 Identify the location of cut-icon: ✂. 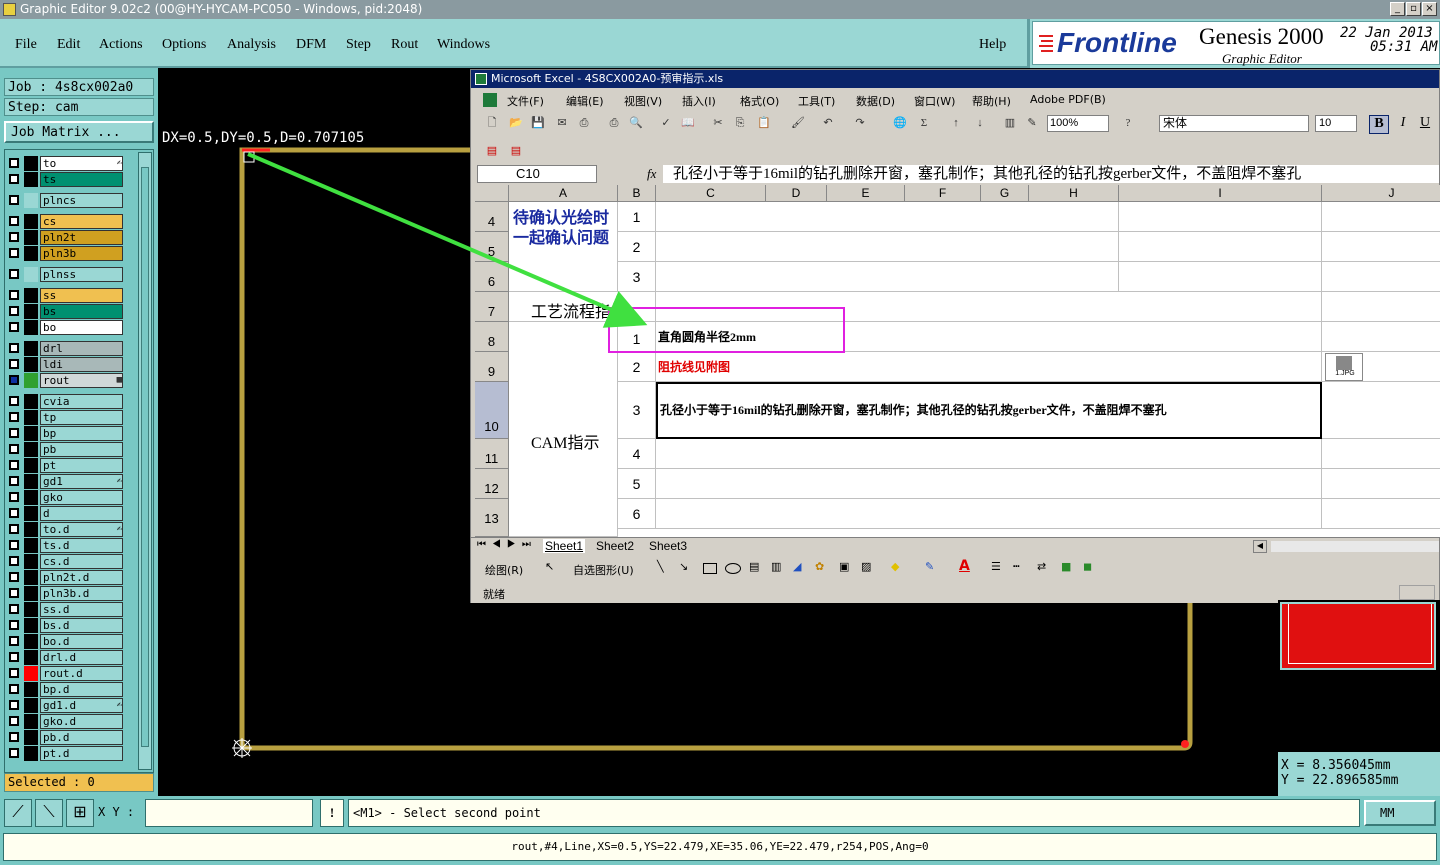
(718, 123).